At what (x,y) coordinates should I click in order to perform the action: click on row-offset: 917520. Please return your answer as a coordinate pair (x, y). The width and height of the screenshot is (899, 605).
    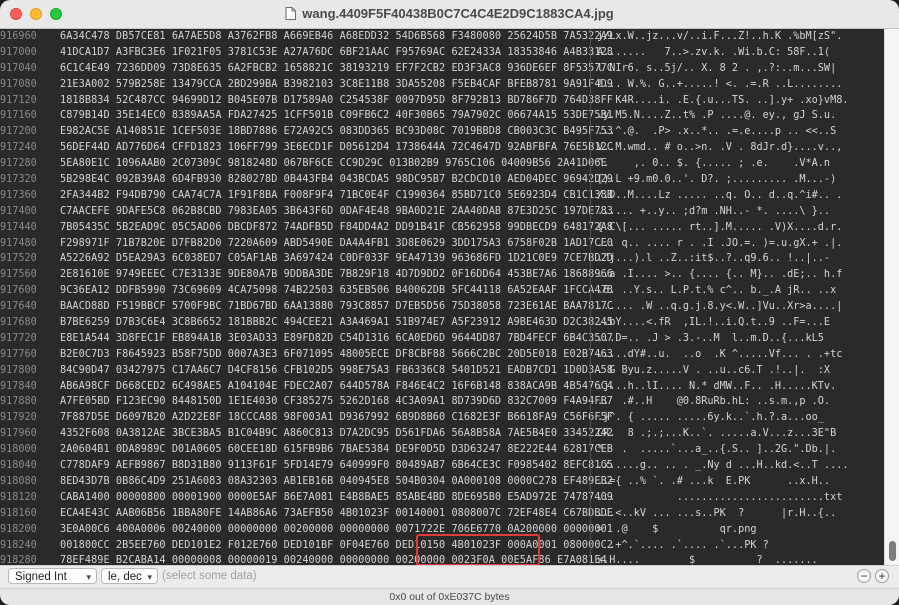
    Looking at the image, I should click on (18, 259).